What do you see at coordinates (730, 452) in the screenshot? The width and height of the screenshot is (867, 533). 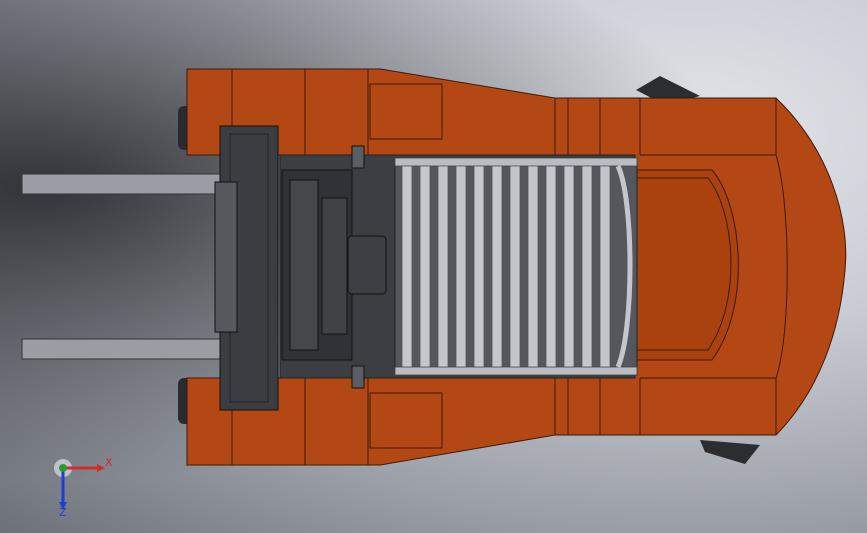 I see `rear-left-tire` at bounding box center [730, 452].